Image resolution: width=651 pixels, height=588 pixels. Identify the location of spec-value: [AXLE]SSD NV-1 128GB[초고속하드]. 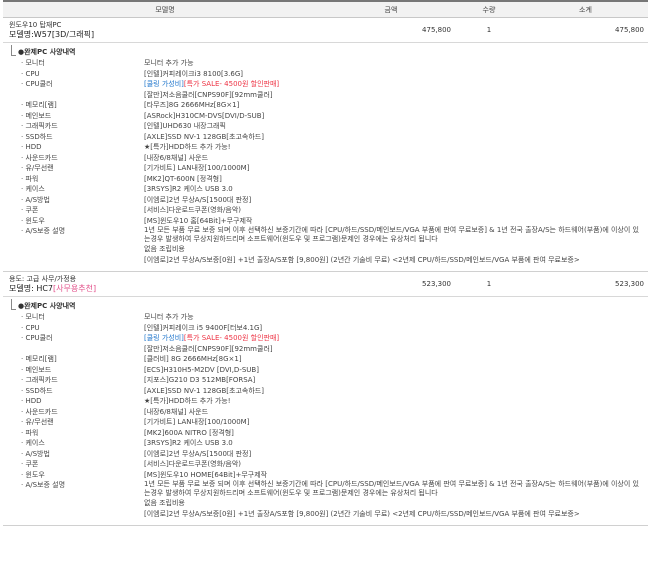
(204, 390).